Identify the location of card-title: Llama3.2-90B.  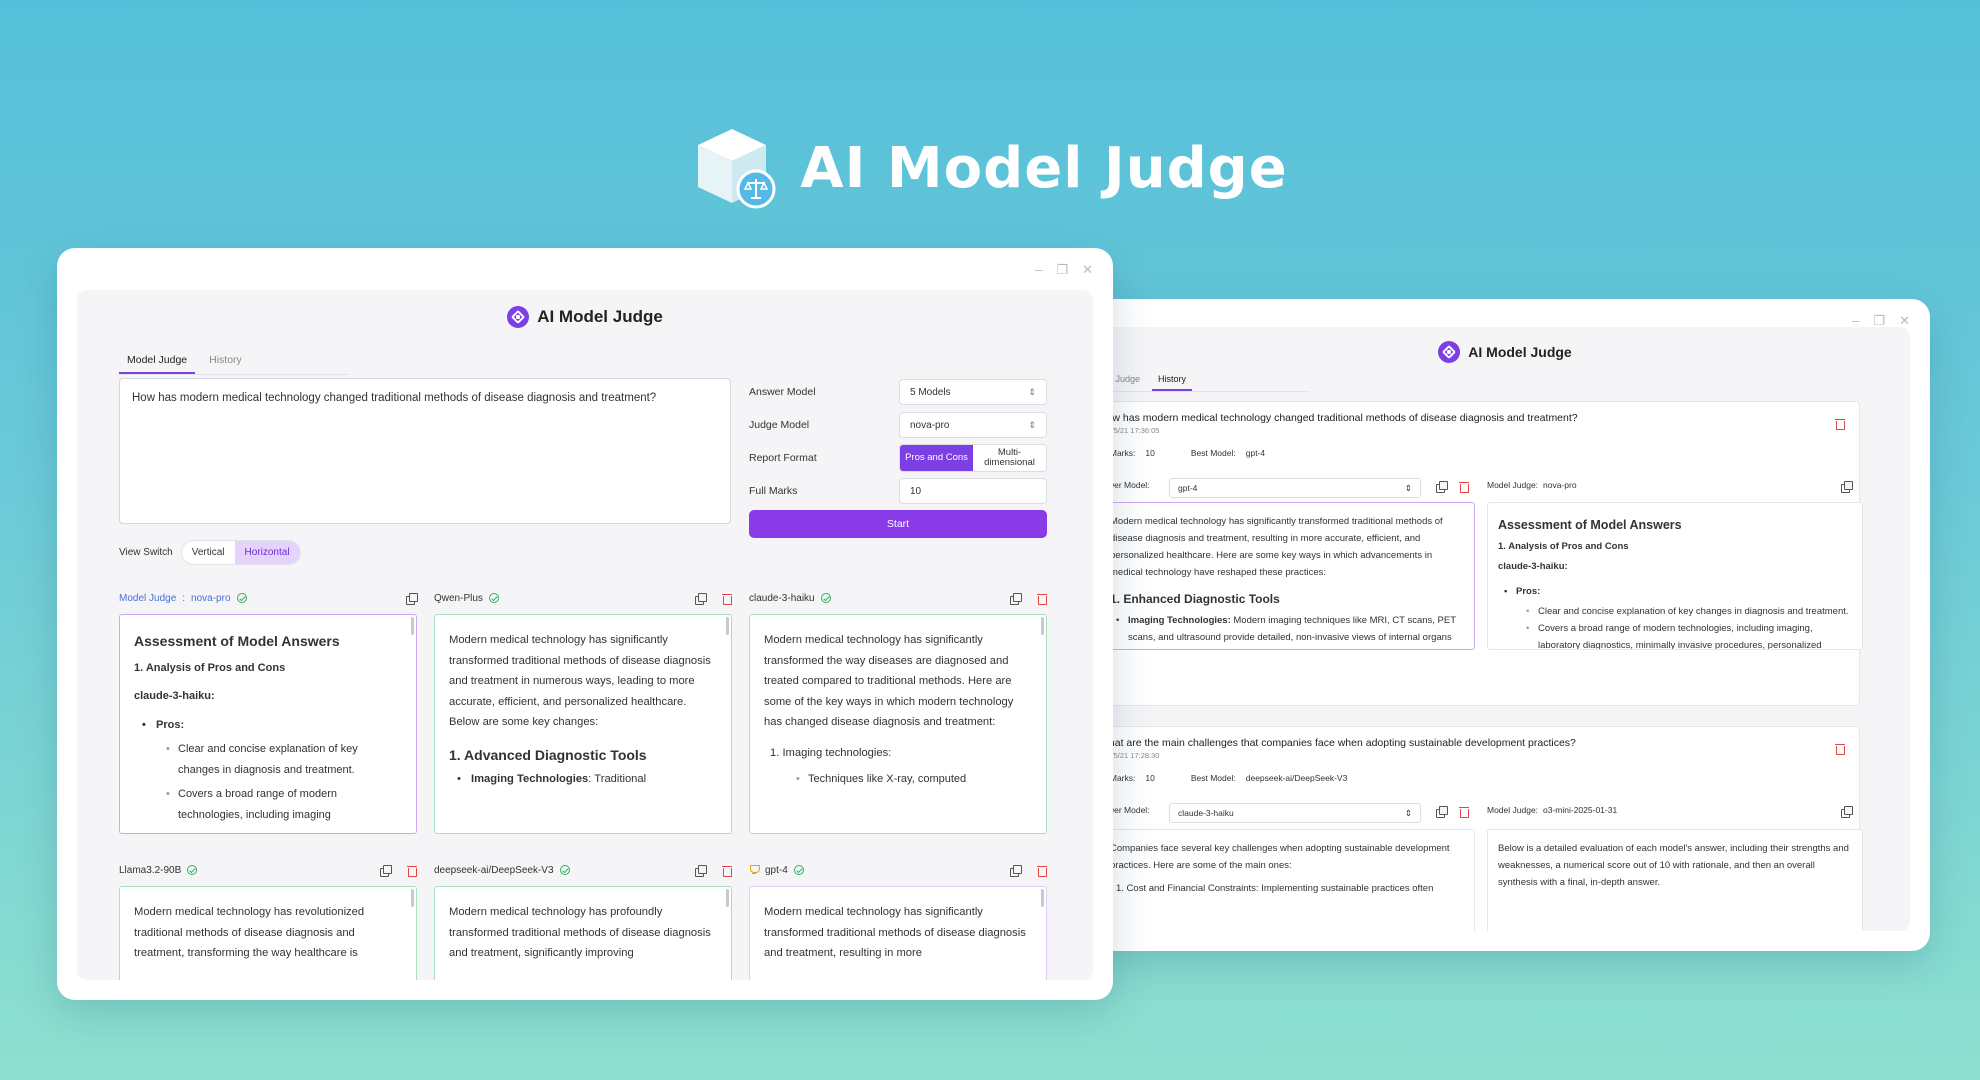
(158, 870).